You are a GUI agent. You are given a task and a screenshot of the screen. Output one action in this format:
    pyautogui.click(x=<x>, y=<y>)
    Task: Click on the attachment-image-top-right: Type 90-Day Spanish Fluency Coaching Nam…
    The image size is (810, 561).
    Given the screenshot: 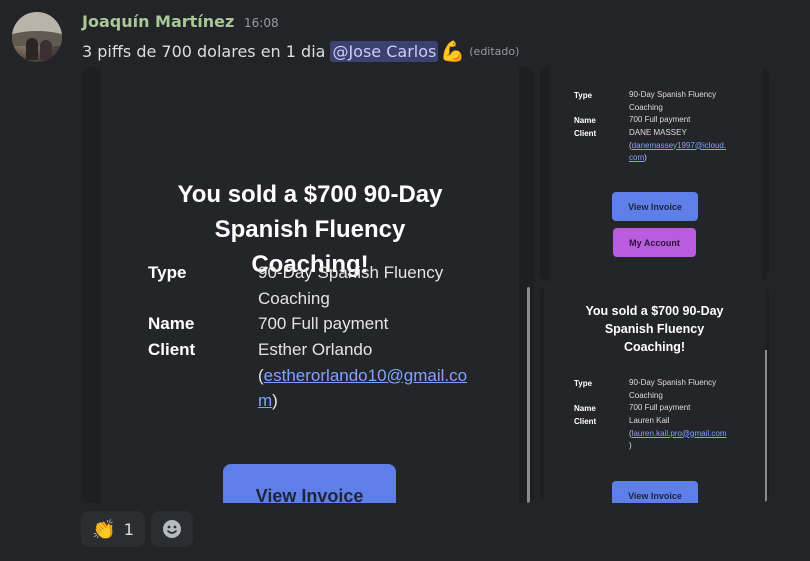 What is the action you would take?
    pyautogui.click(x=654, y=174)
    